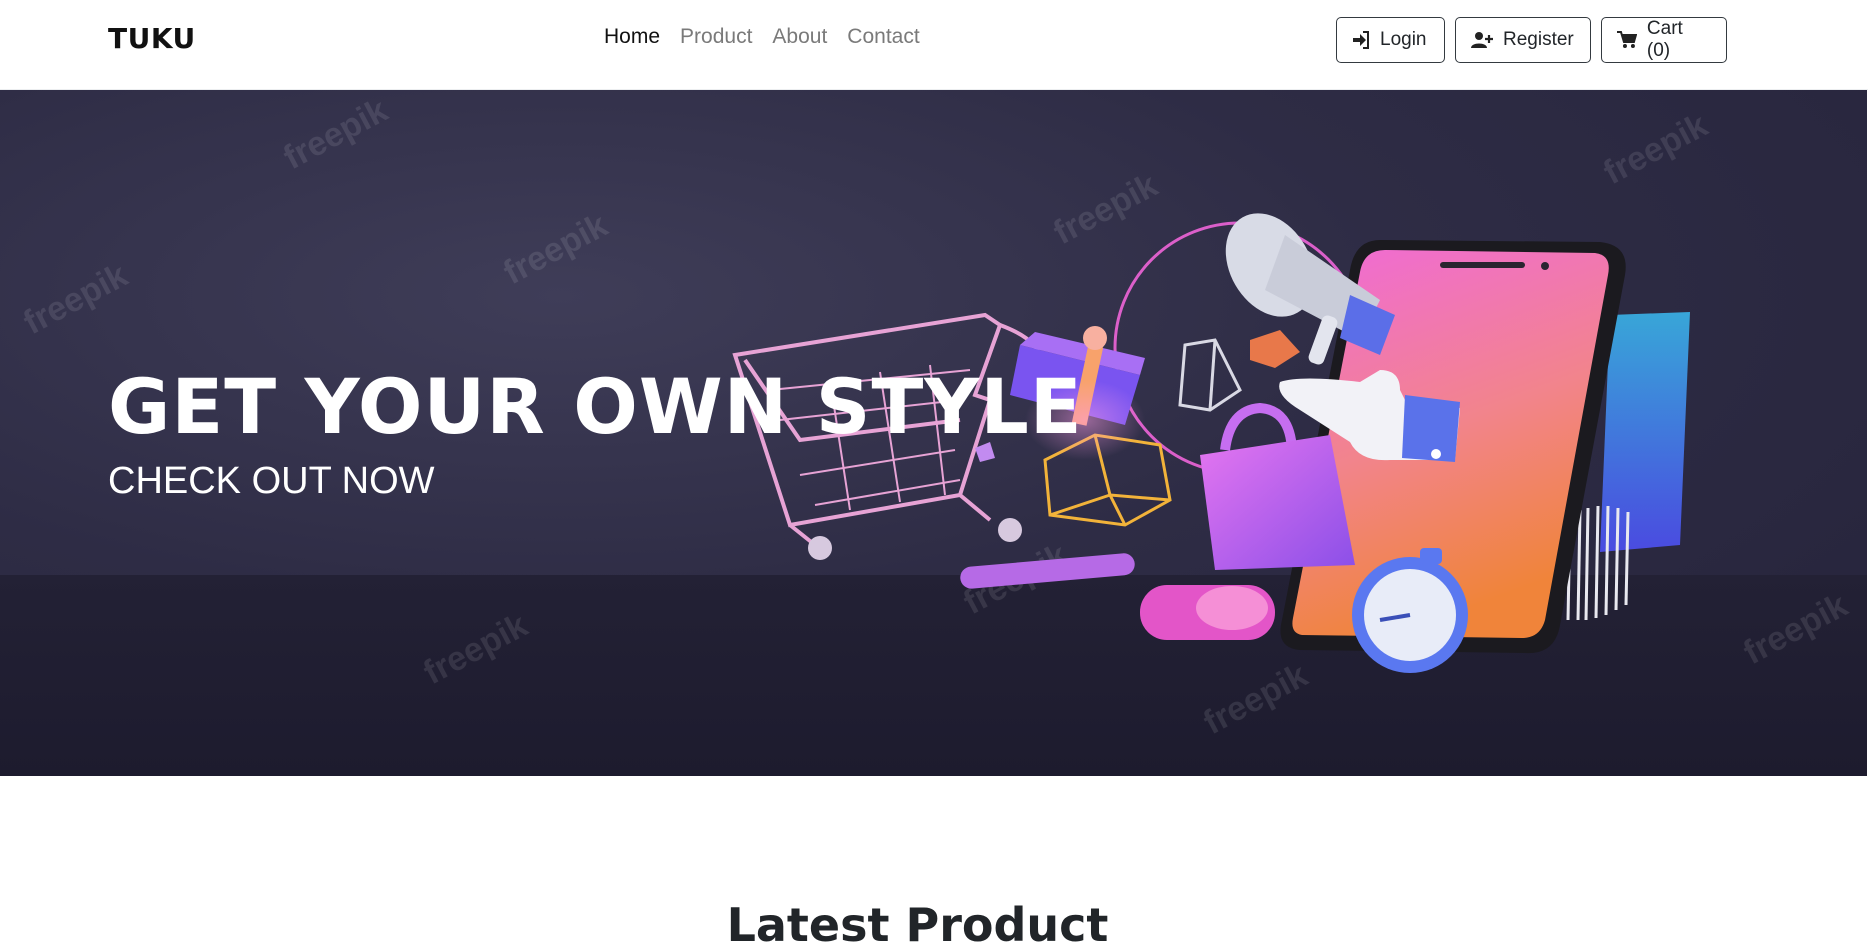 Image resolution: width=1871 pixels, height=952 pixels. Describe the element at coordinates (595, 406) in the screenshot. I see `hero-title: GET YOUR OWN STYLE` at that location.